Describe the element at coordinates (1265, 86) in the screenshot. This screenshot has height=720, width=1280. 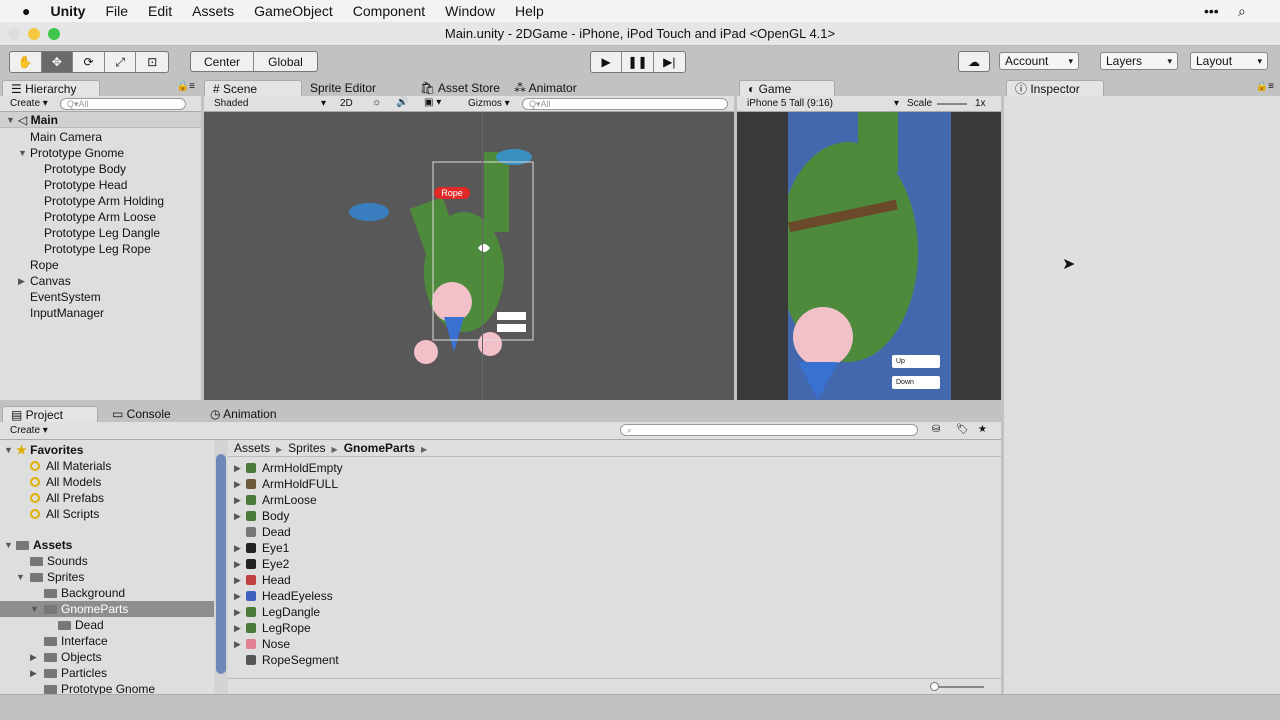
I see `lock-icon: 🔒≡` at that location.